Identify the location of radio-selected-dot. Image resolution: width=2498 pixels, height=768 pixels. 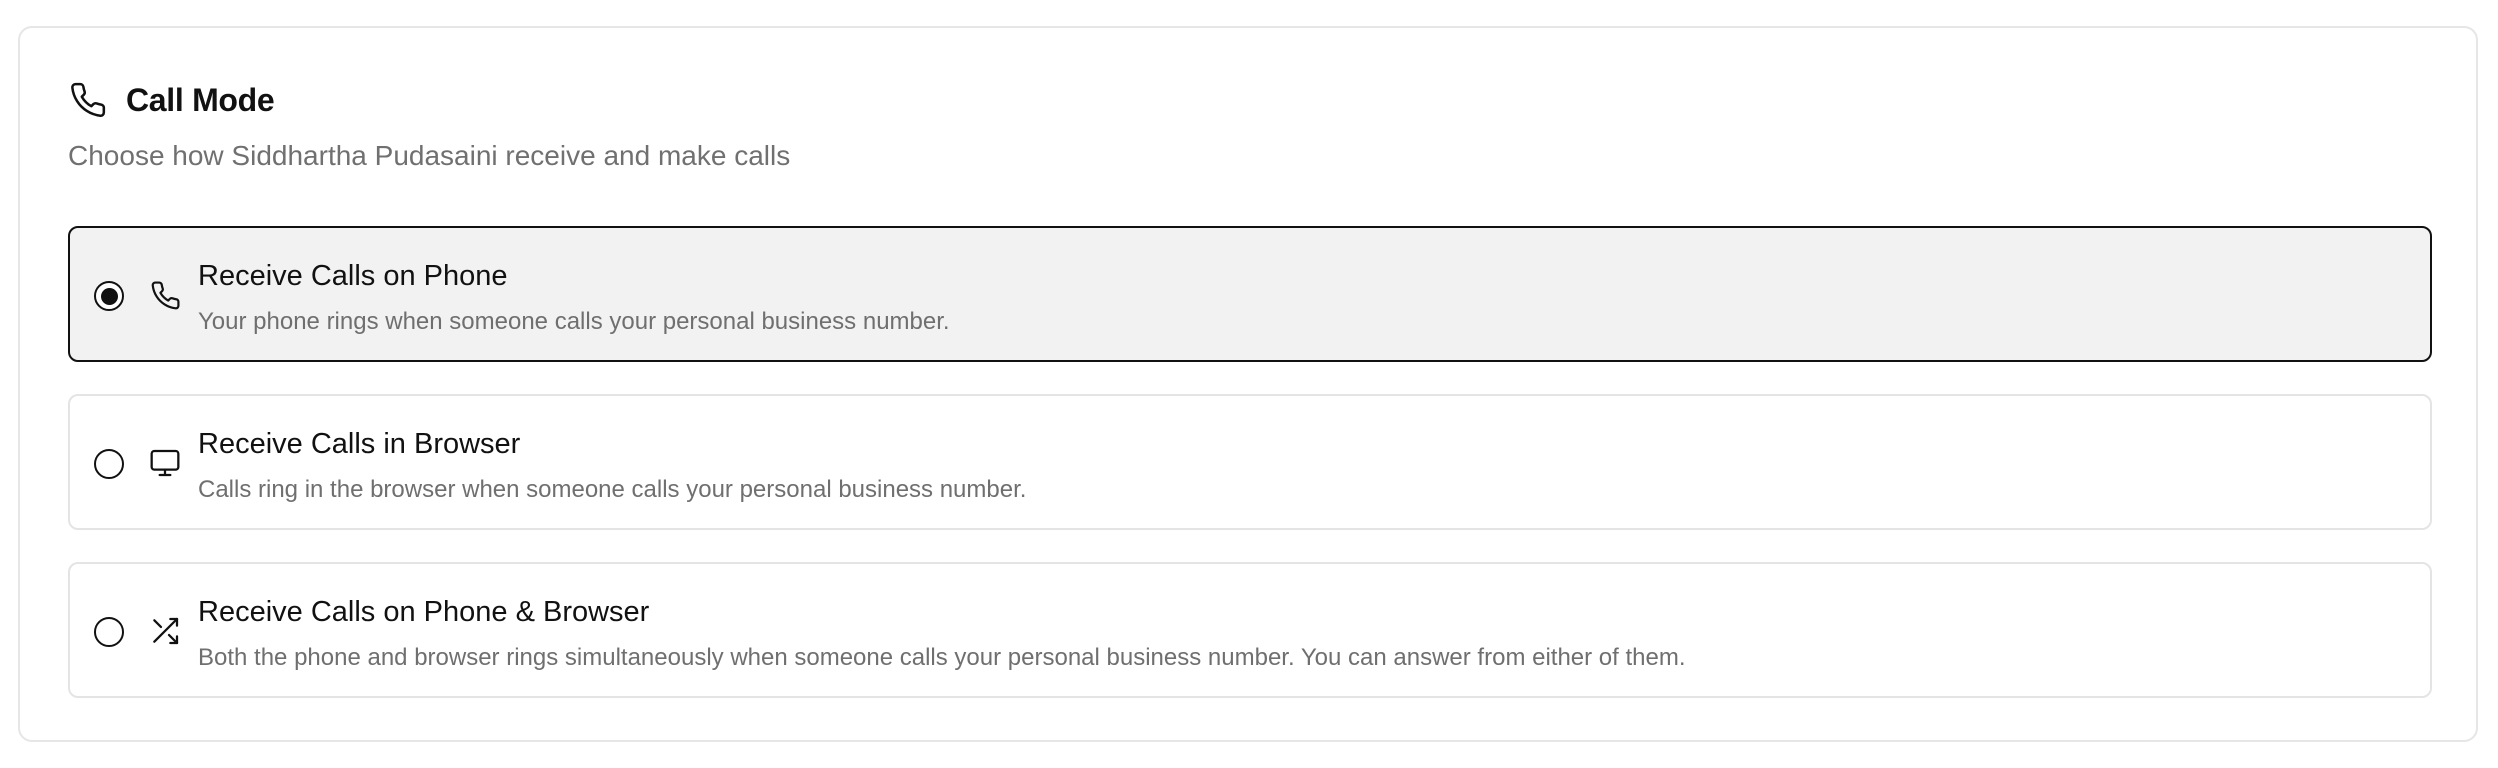
(109, 296).